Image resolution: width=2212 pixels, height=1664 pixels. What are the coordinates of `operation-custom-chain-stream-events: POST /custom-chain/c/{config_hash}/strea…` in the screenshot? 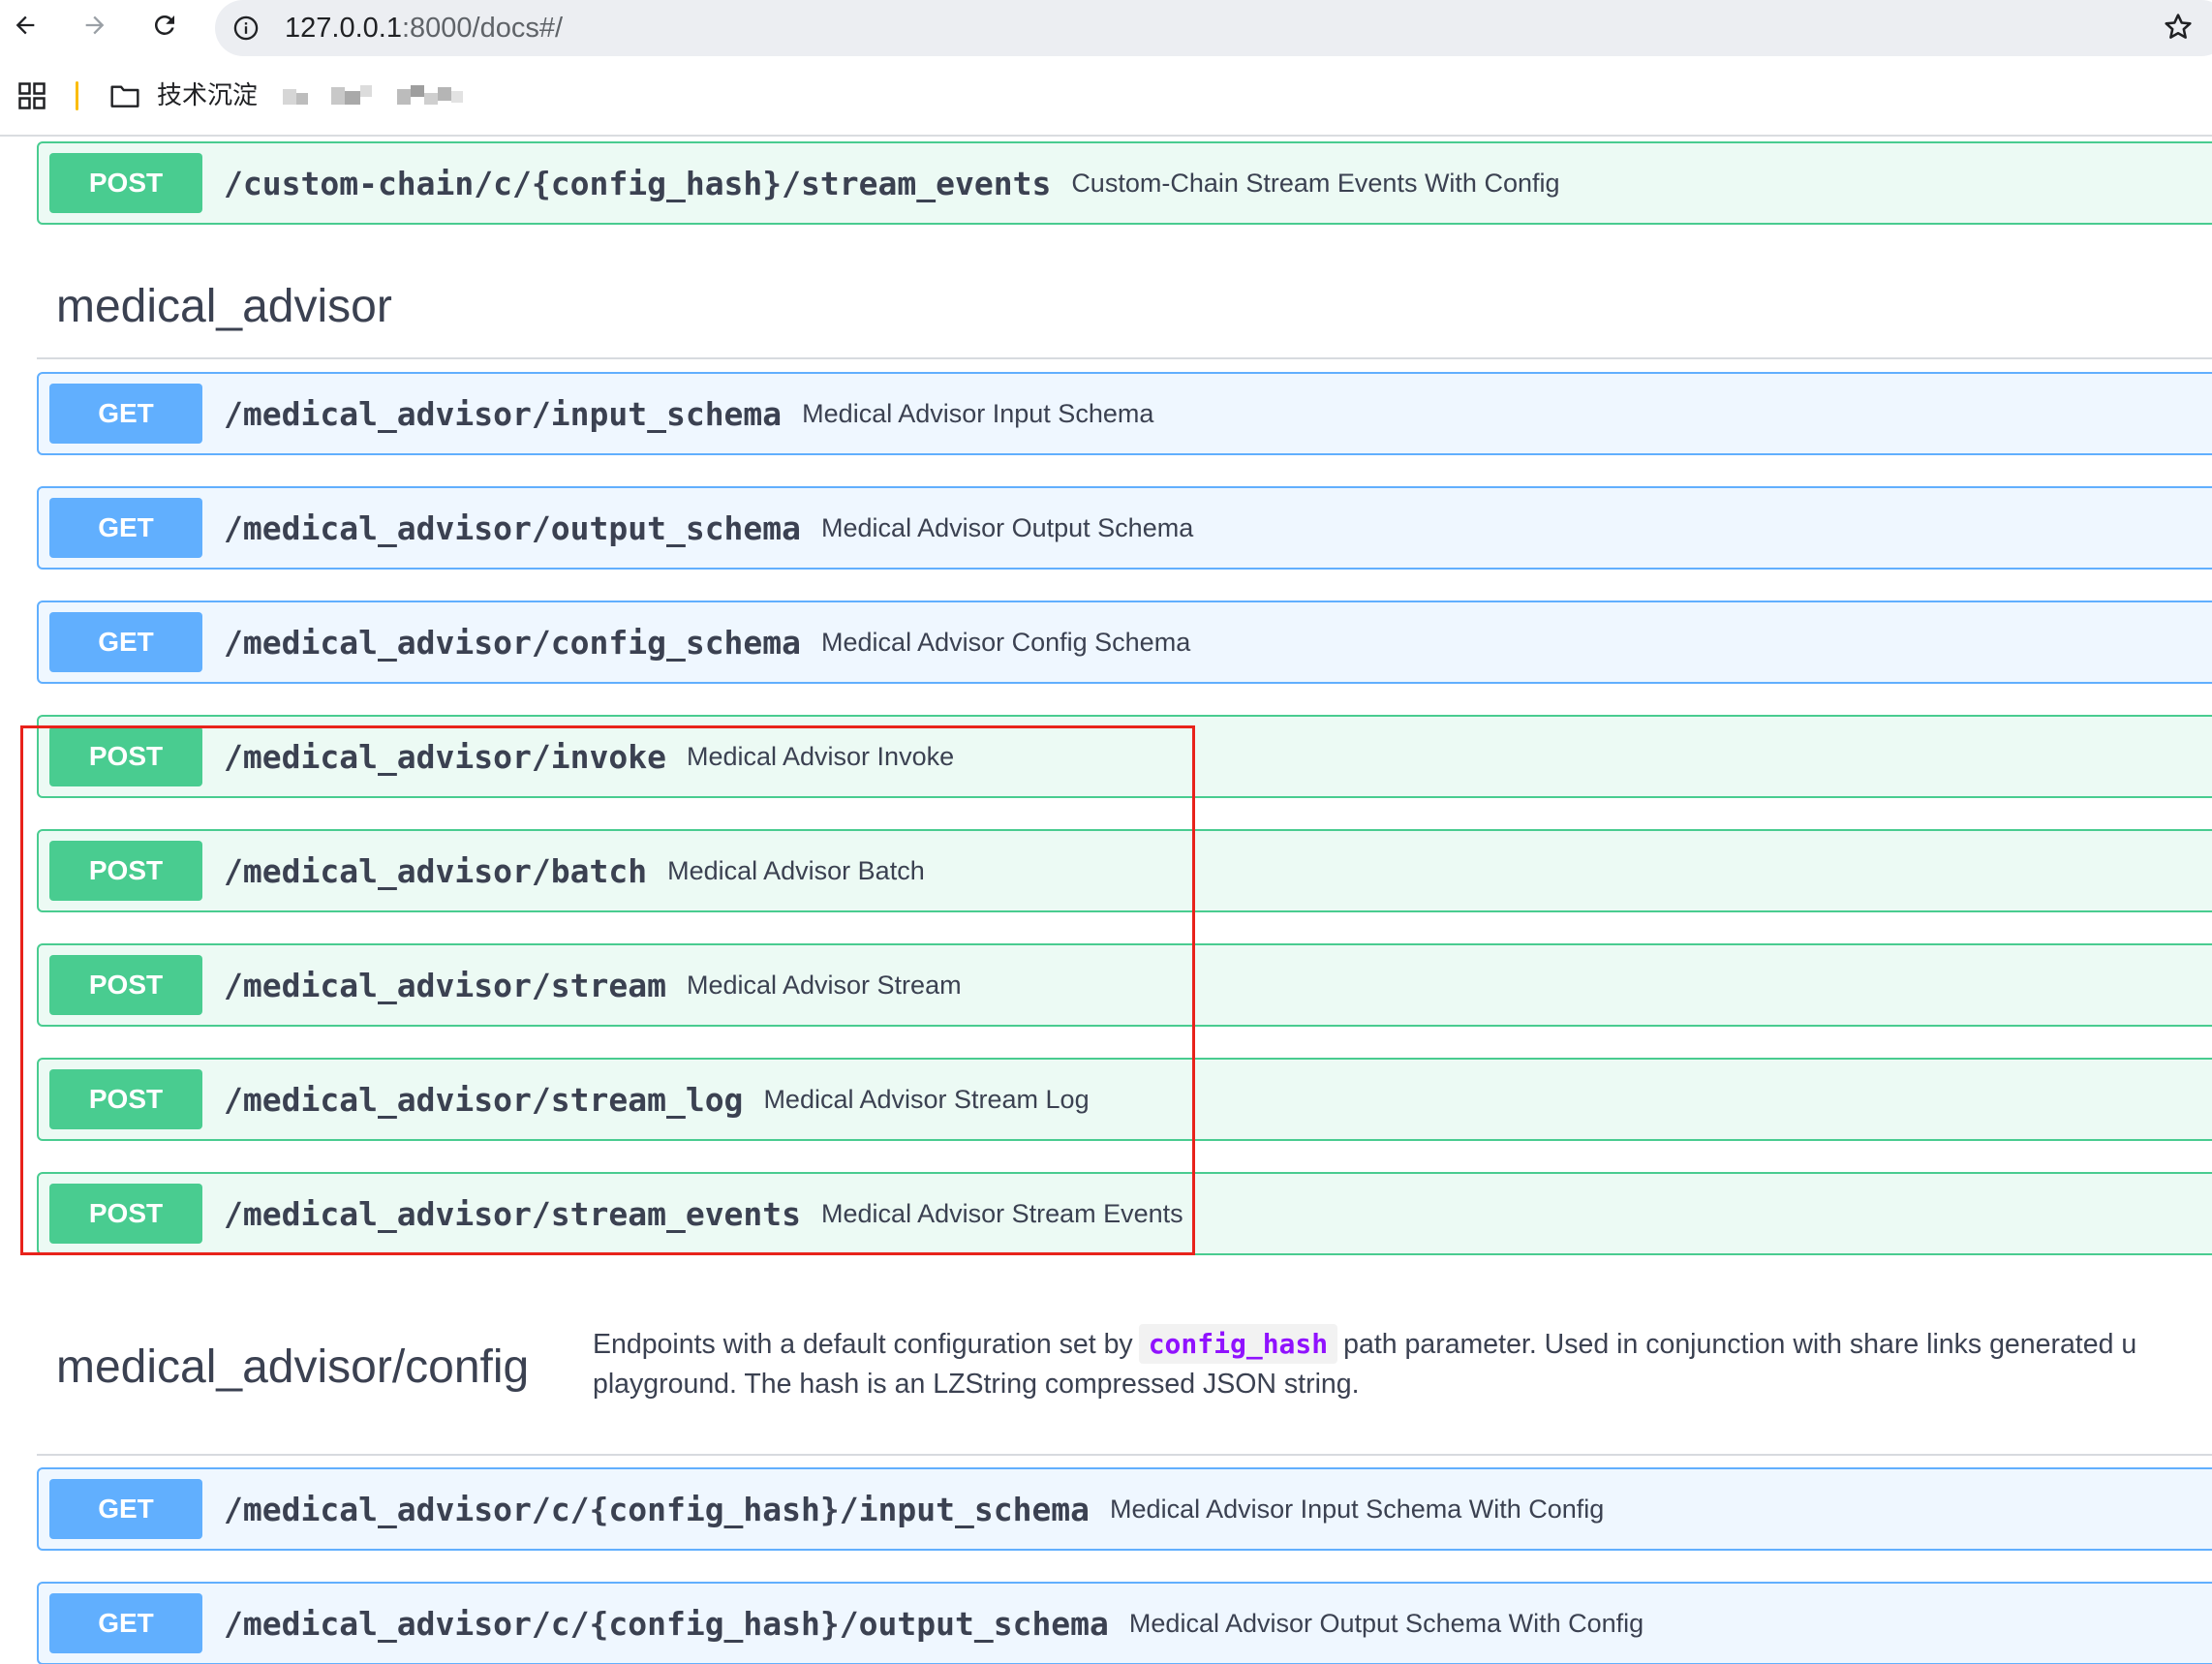 It's located at (1124, 183).